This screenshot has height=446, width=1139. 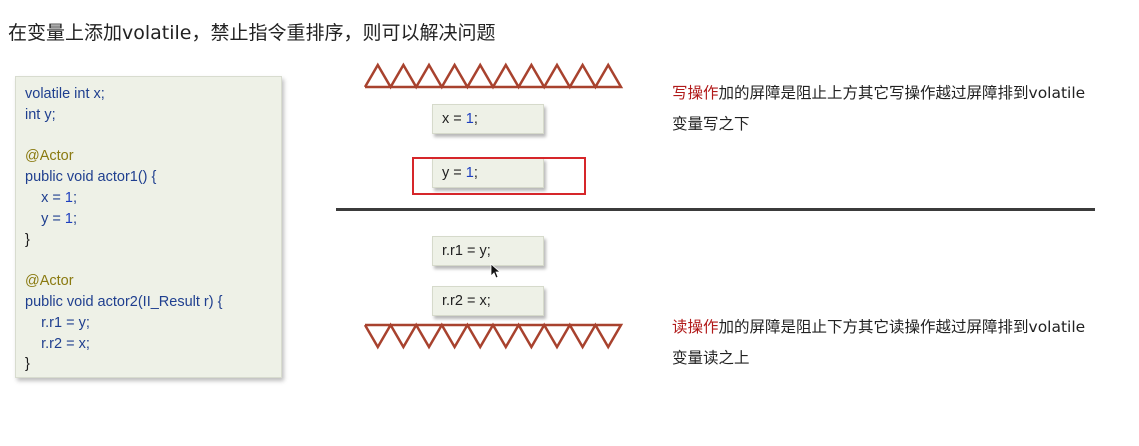 I want to click on highlight-box, so click(x=499, y=176).